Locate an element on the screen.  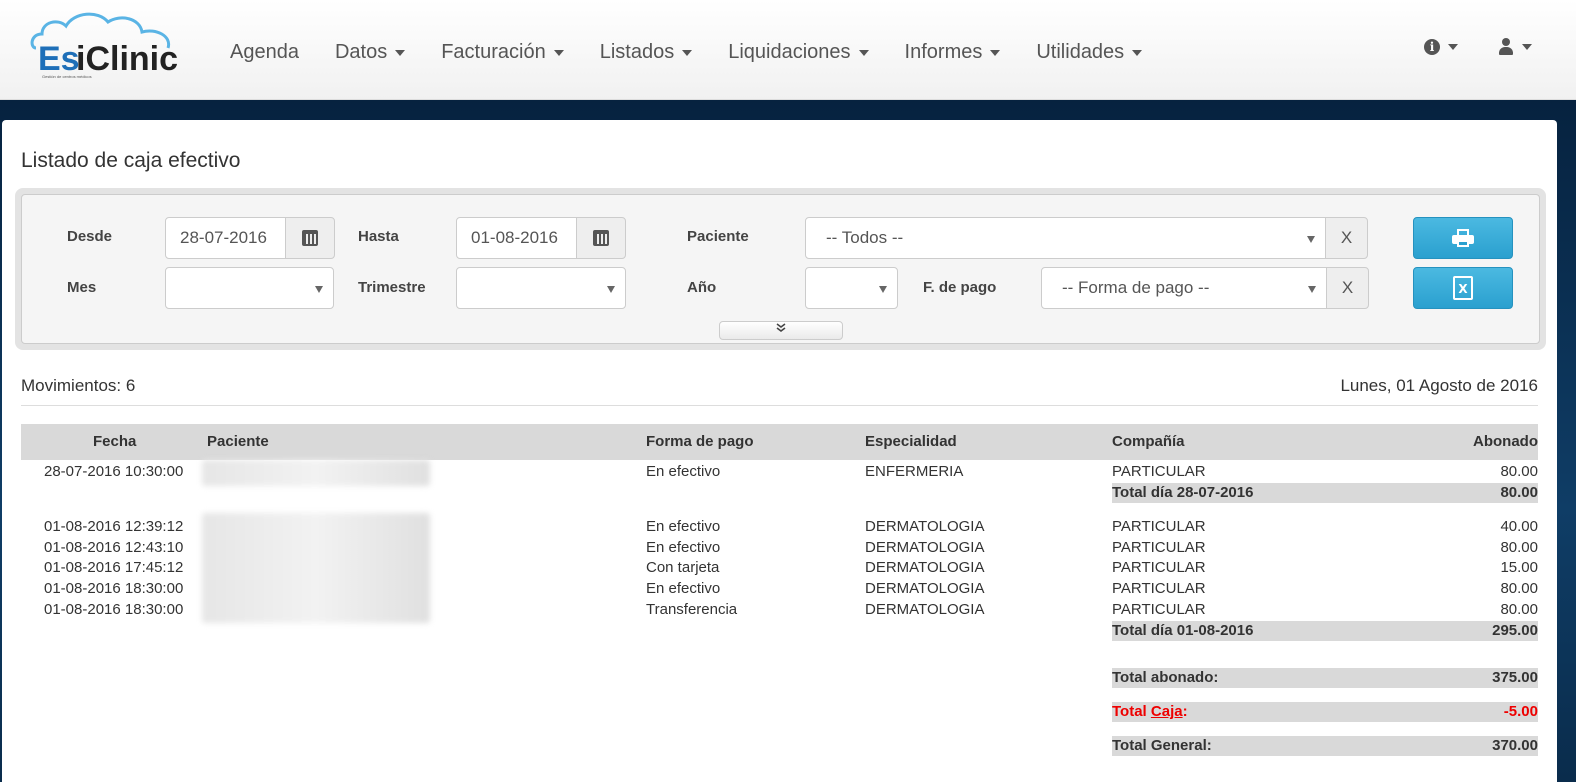
user-menu is located at coordinates (1515, 47).